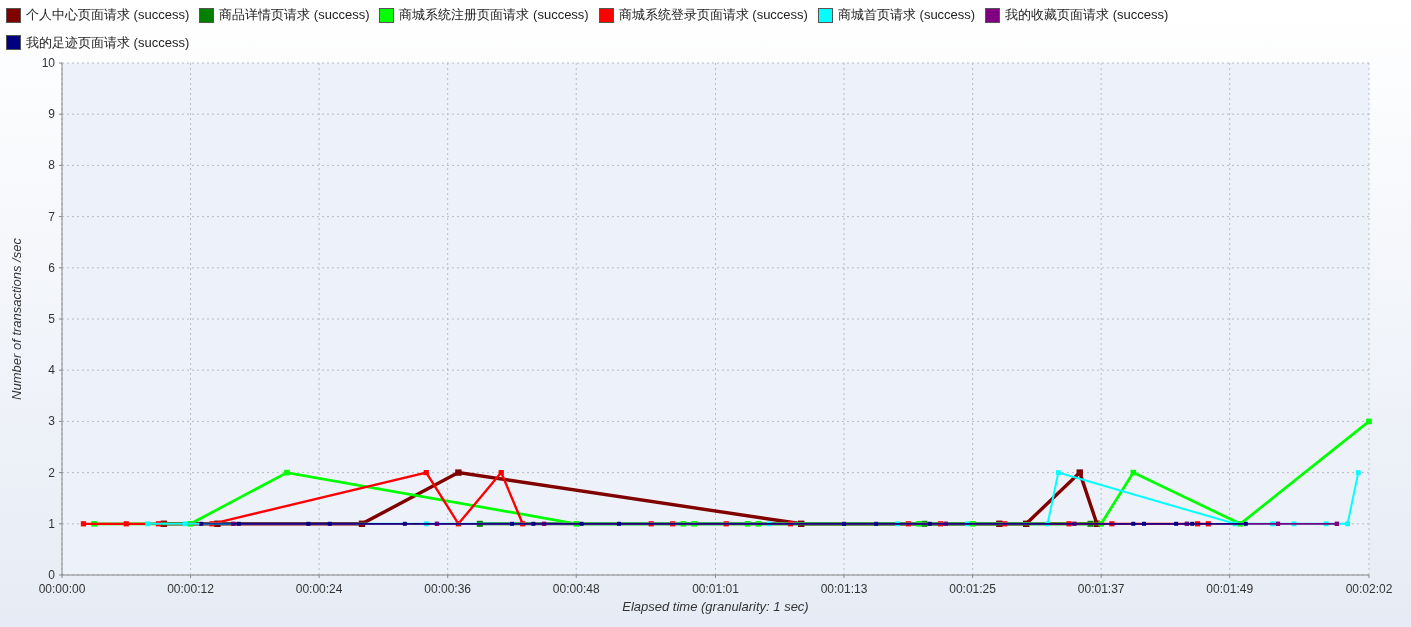 The height and width of the screenshot is (627, 1411). What do you see at coordinates (62, 589) in the screenshot?
I see `tick-label: 00:00:00` at bounding box center [62, 589].